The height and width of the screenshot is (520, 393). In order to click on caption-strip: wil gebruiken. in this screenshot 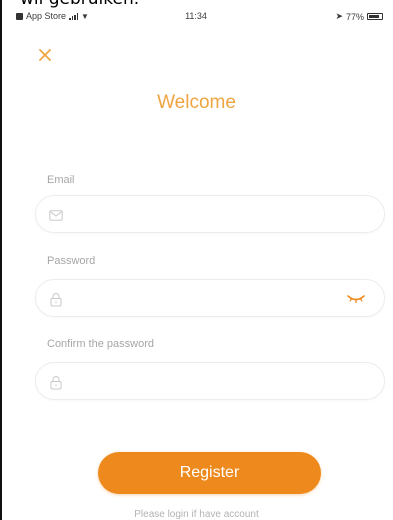, I will do `click(196, 4)`.